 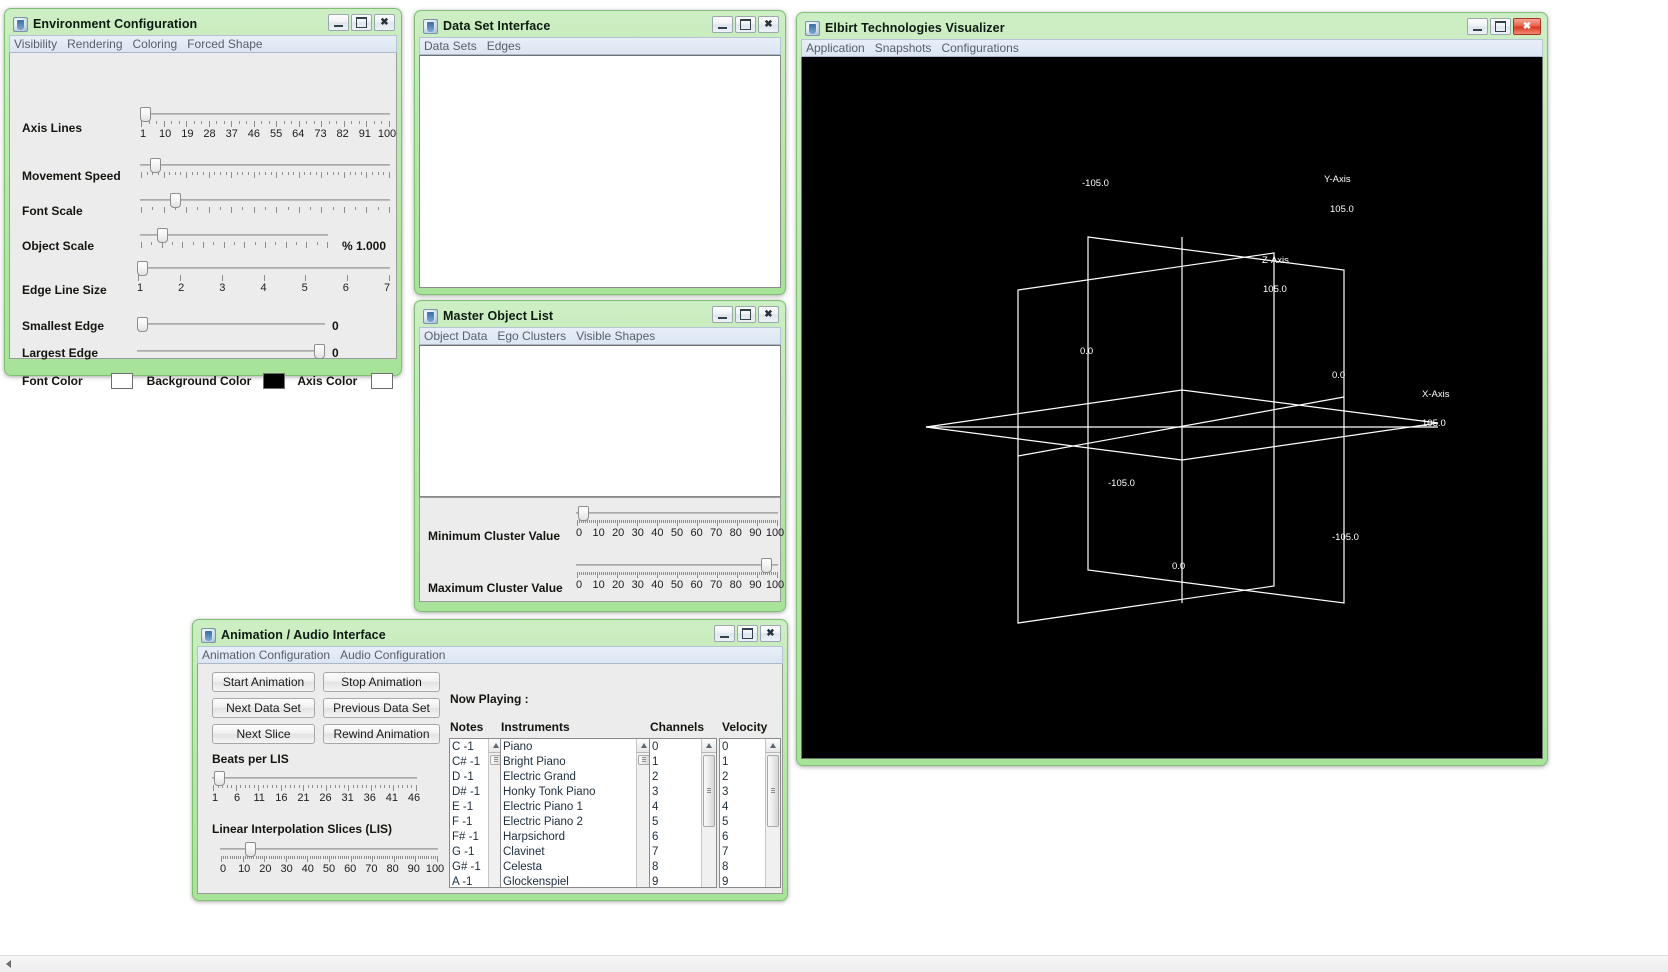 What do you see at coordinates (162, 235) in the screenshot?
I see `object-scale-slider-knob` at bounding box center [162, 235].